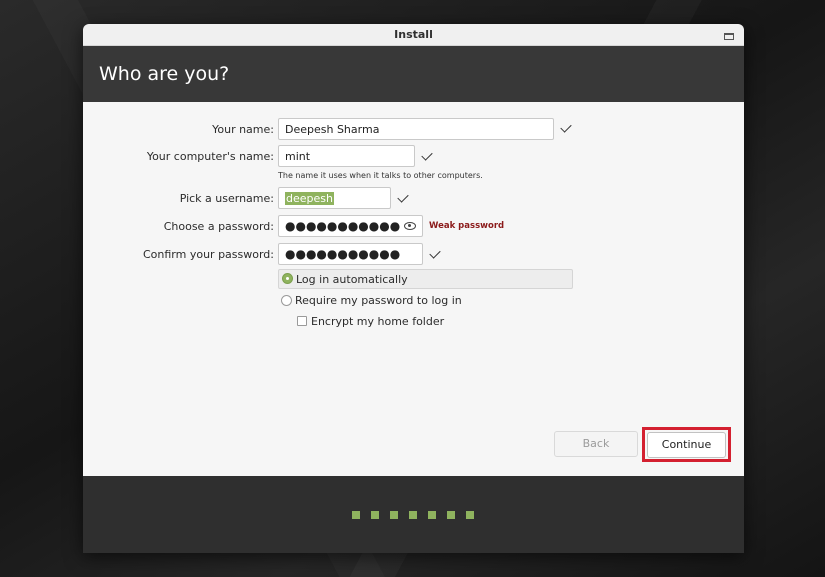 Image resolution: width=825 pixels, height=577 pixels. What do you see at coordinates (427, 155) in the screenshot?
I see `computer-name-valid-check-icon` at bounding box center [427, 155].